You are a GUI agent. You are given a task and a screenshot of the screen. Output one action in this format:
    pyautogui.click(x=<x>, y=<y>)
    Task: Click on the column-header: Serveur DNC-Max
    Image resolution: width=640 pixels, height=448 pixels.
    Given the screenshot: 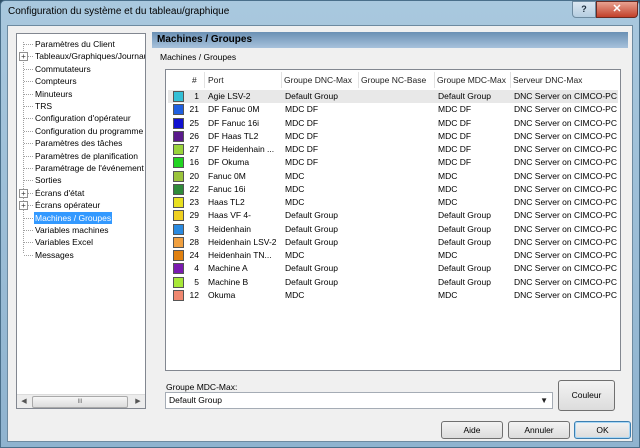 What is the action you would take?
    pyautogui.click(x=547, y=80)
    